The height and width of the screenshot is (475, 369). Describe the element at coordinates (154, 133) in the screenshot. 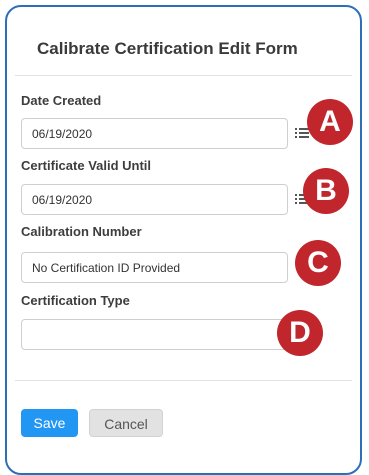

I see `date-created-input` at that location.